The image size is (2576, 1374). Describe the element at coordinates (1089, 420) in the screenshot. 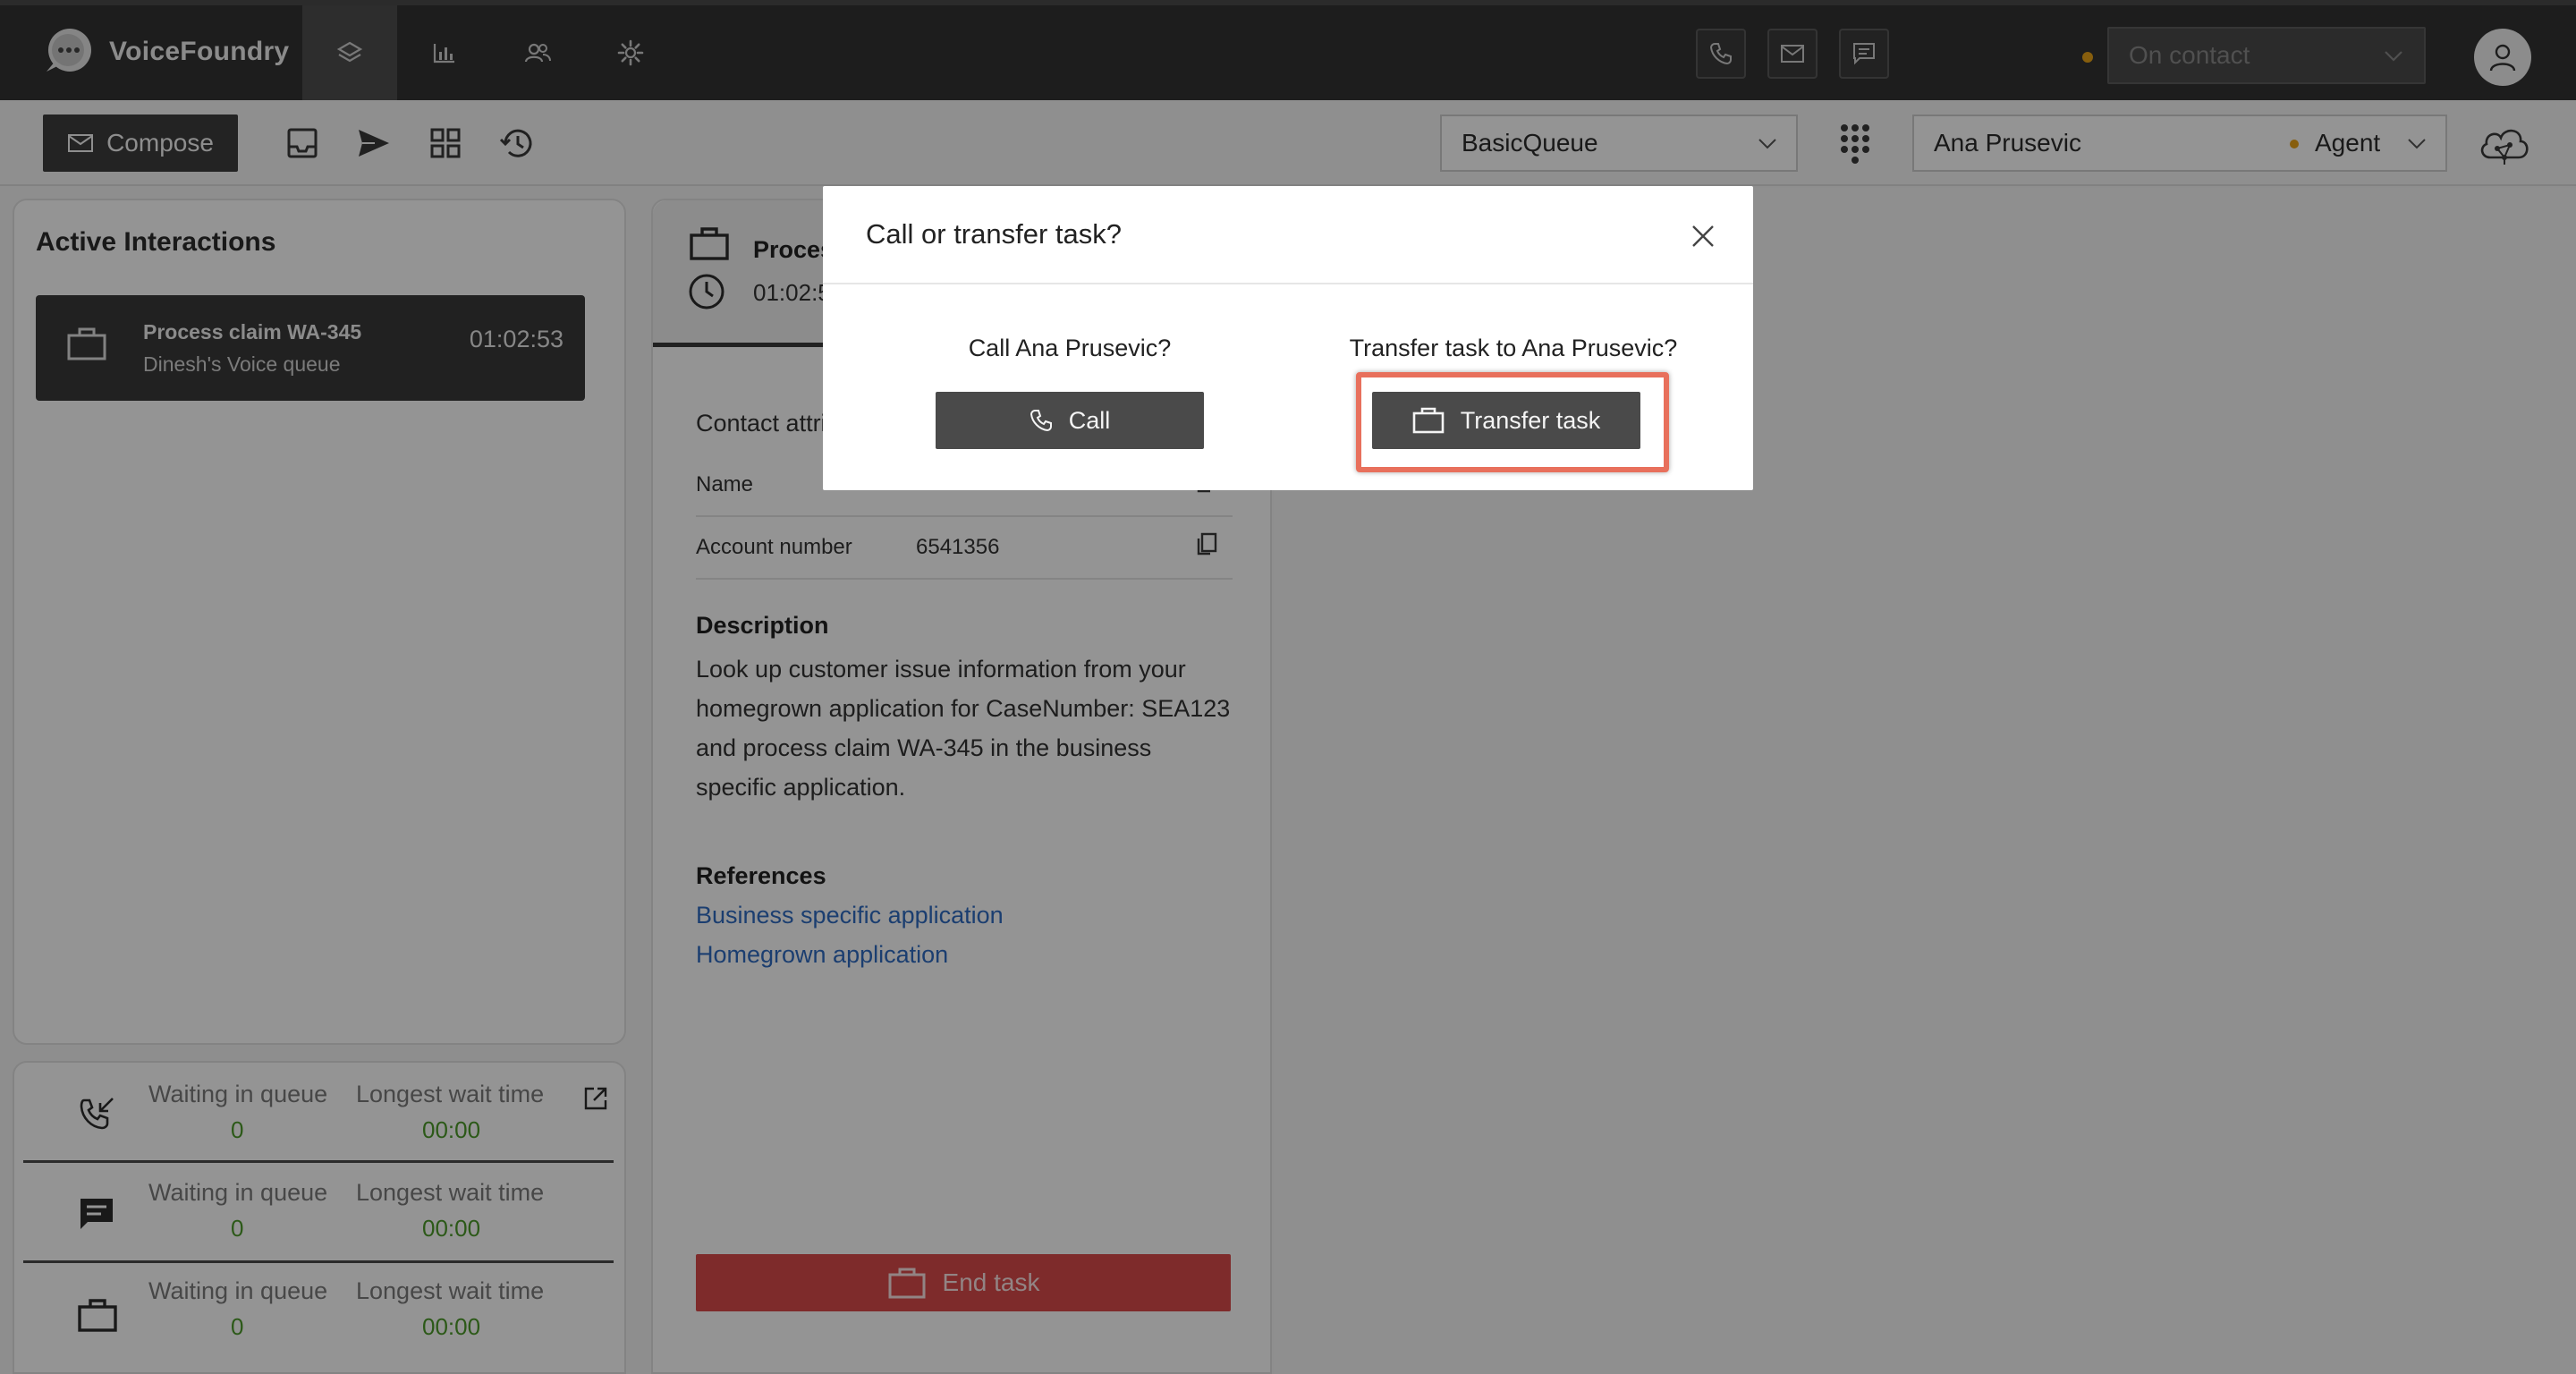

I see `call-button-label: Call` at that location.